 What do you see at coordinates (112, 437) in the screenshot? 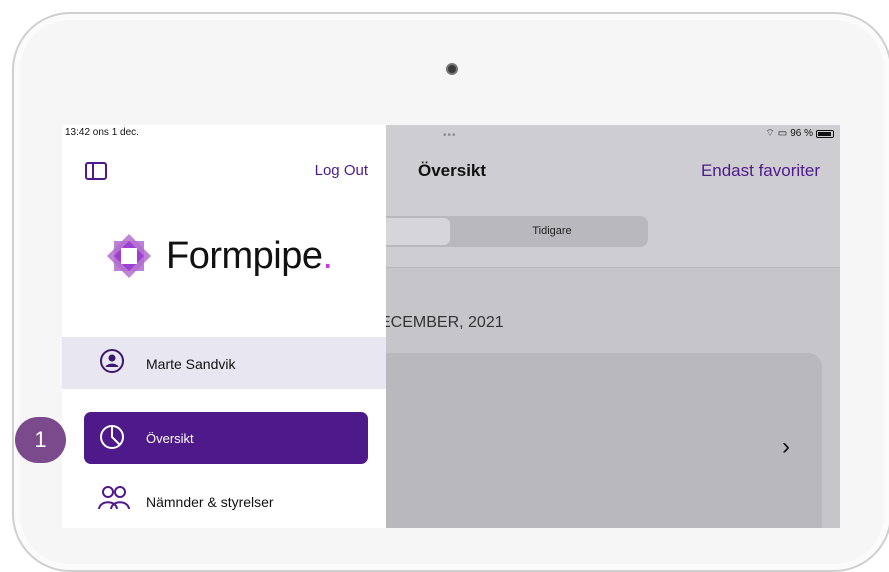
I see `pie-chart-icon` at bounding box center [112, 437].